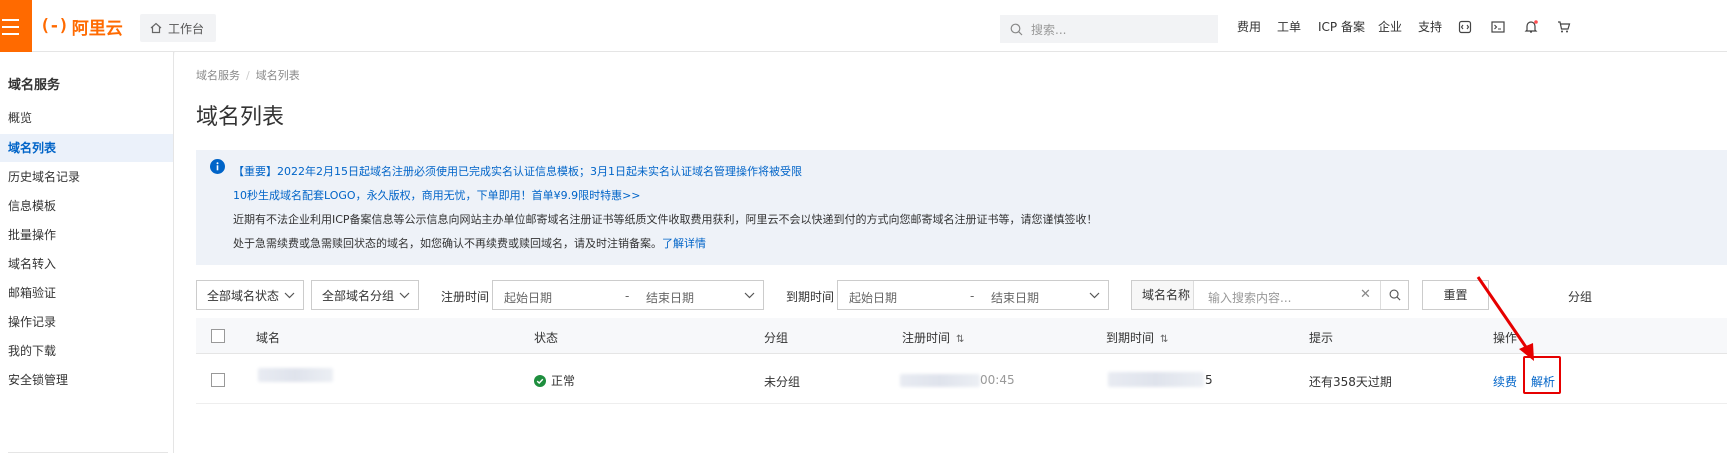  Describe the element at coordinates (1130, 338) in the screenshot. I see `header-expire-time-label: 到期时间` at that location.